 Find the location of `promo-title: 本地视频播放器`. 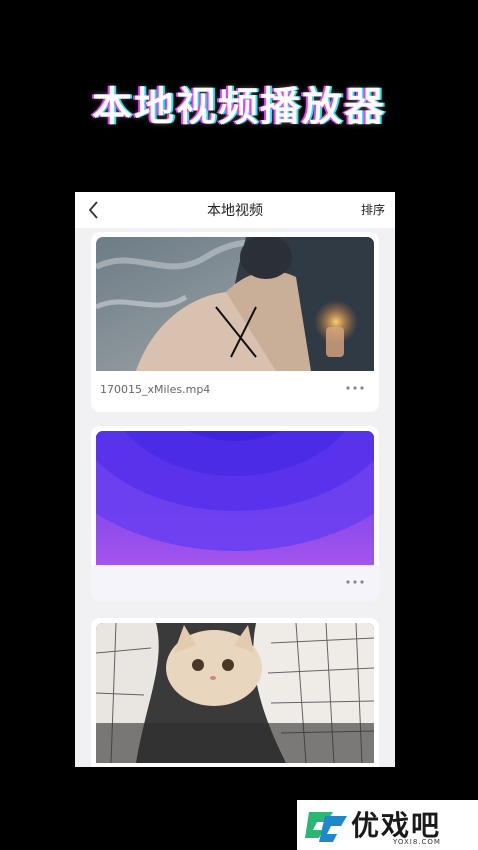

promo-title: 本地视频播放器 is located at coordinates (239, 107).